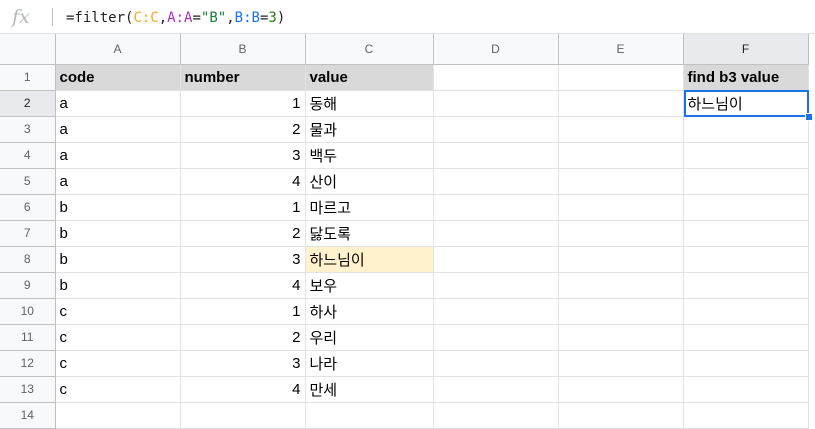 Image resolution: width=815 pixels, height=429 pixels. Describe the element at coordinates (28, 207) in the screenshot. I see `row-header: 6` at that location.